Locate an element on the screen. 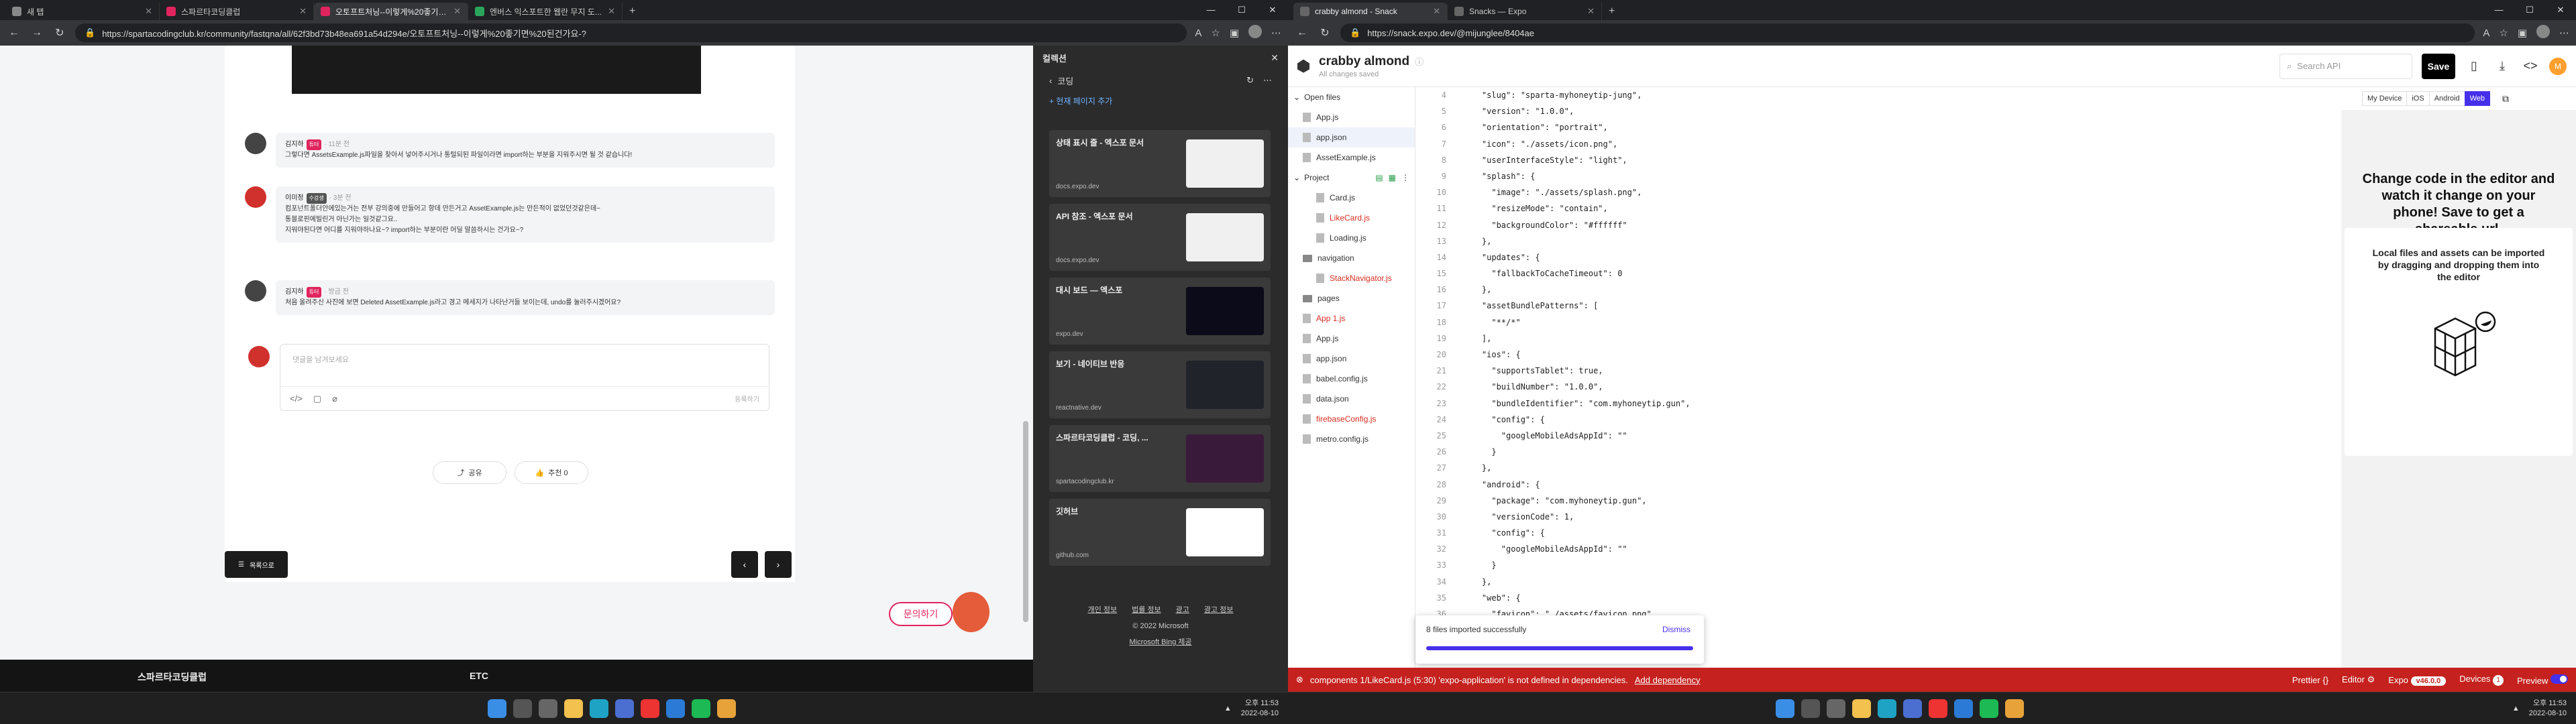 Image resolution: width=2576 pixels, height=724 pixels. code-line: "splash": { is located at coordinates (1901, 176).